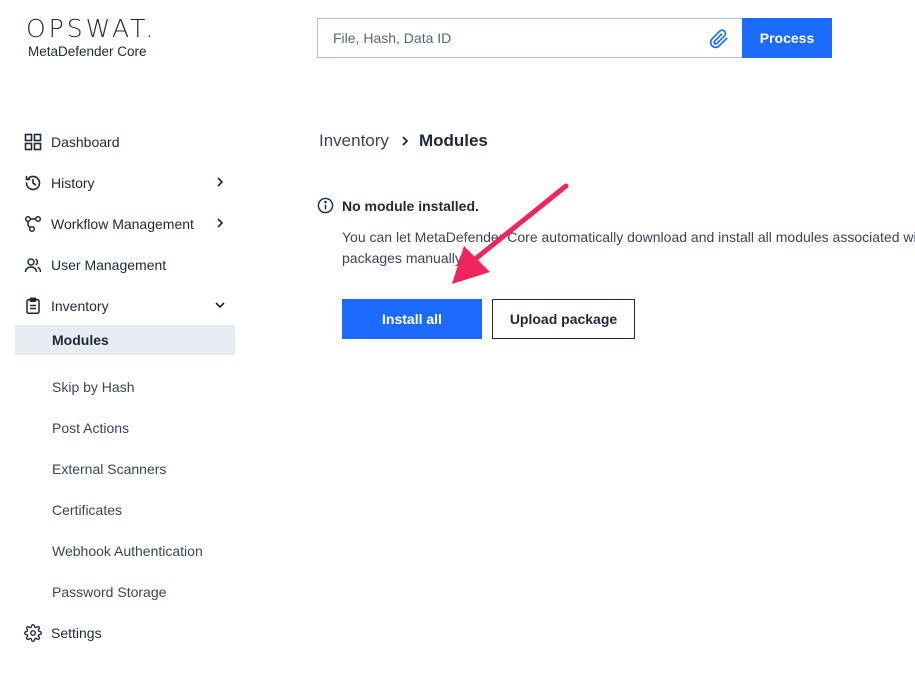 The image size is (915, 695). Describe the element at coordinates (125, 591) in the screenshot. I see `sidebar-subitem-password-storage: Password Storage` at that location.